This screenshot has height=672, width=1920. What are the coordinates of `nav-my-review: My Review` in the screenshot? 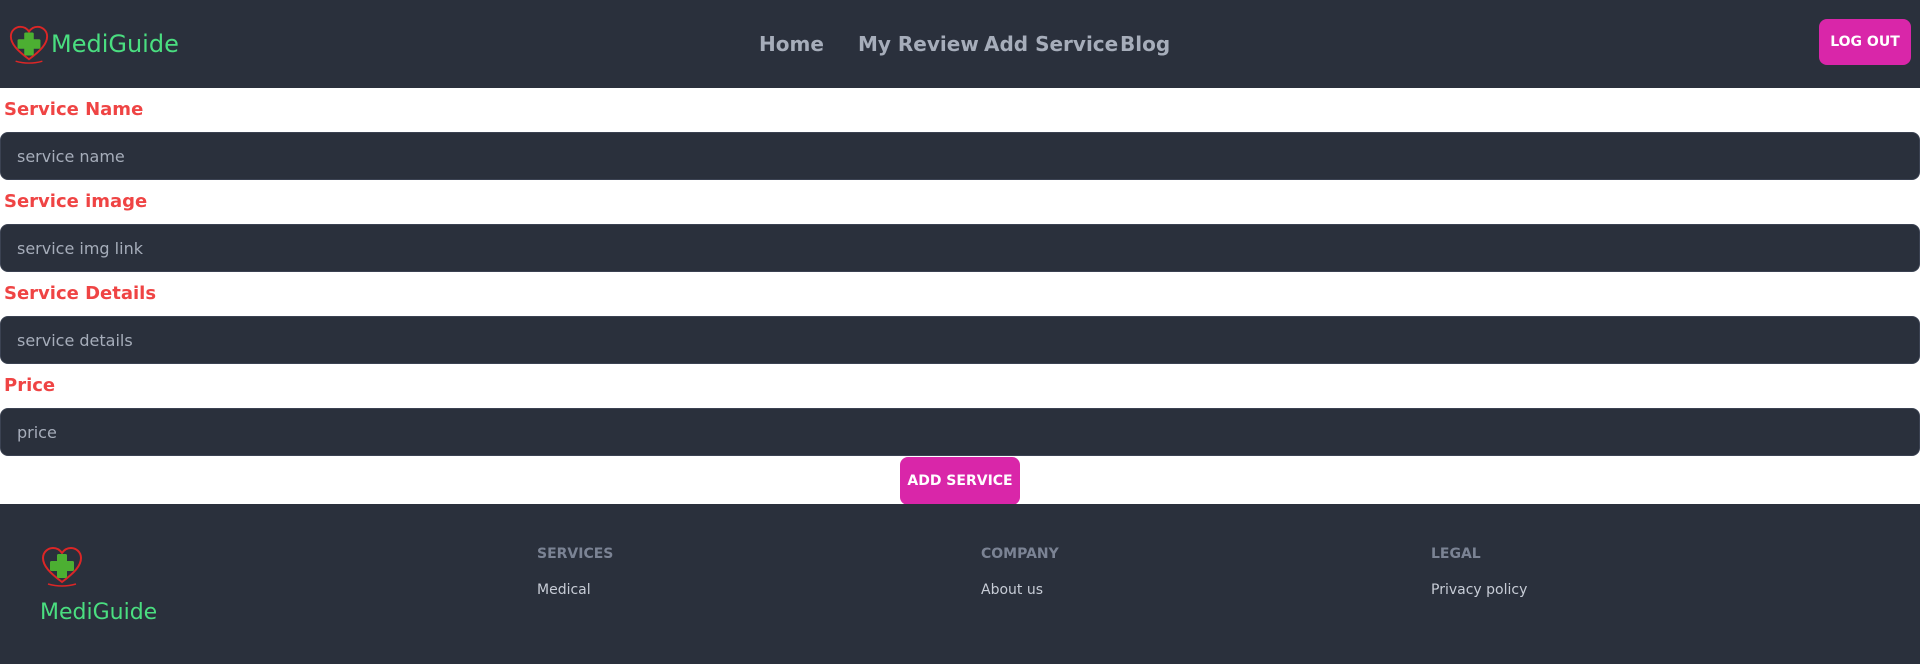 It's located at (918, 44).